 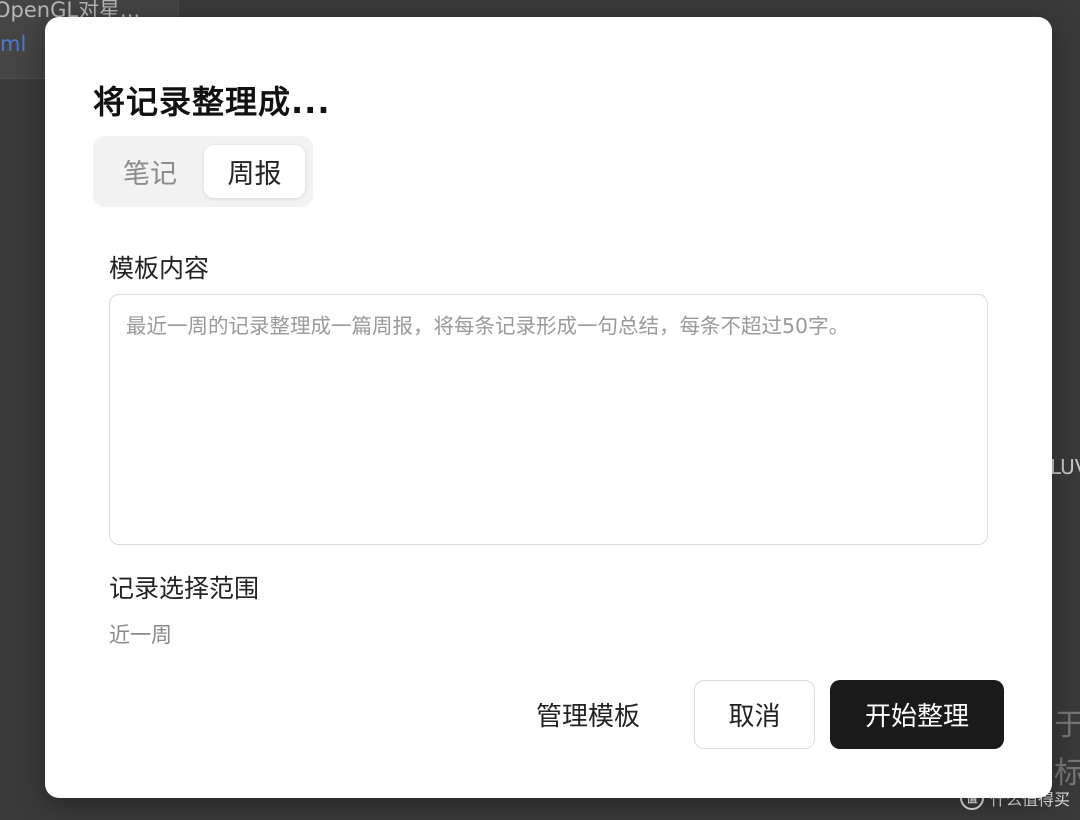 What do you see at coordinates (140, 634) in the screenshot?
I see `record-range-value: 近一周` at bounding box center [140, 634].